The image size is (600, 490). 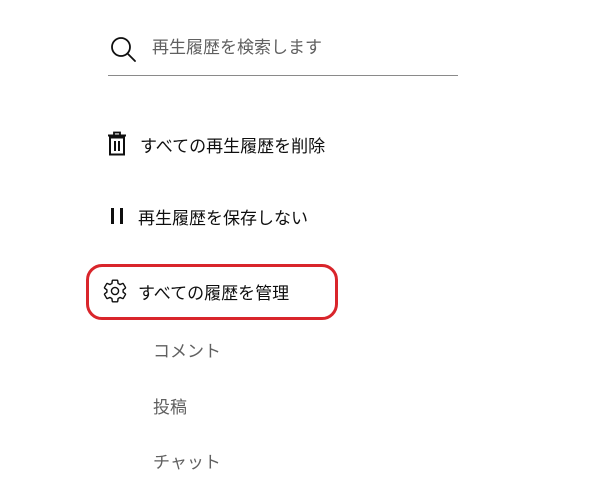 What do you see at coordinates (123, 49) in the screenshot?
I see `search-icon` at bounding box center [123, 49].